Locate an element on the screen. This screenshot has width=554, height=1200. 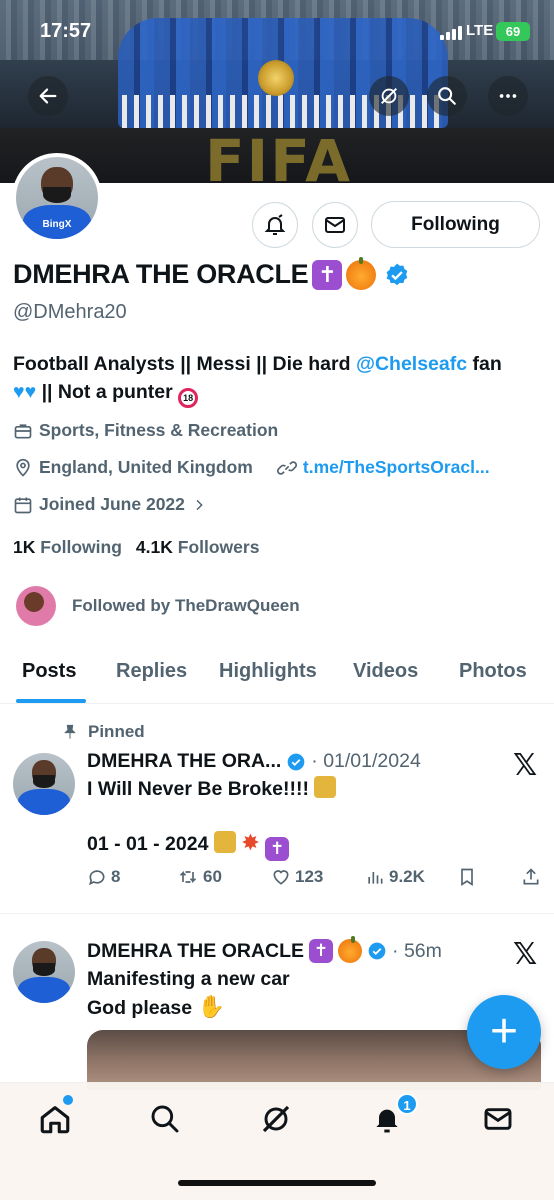
views-button: 9.2K is located at coordinates (395, 877).